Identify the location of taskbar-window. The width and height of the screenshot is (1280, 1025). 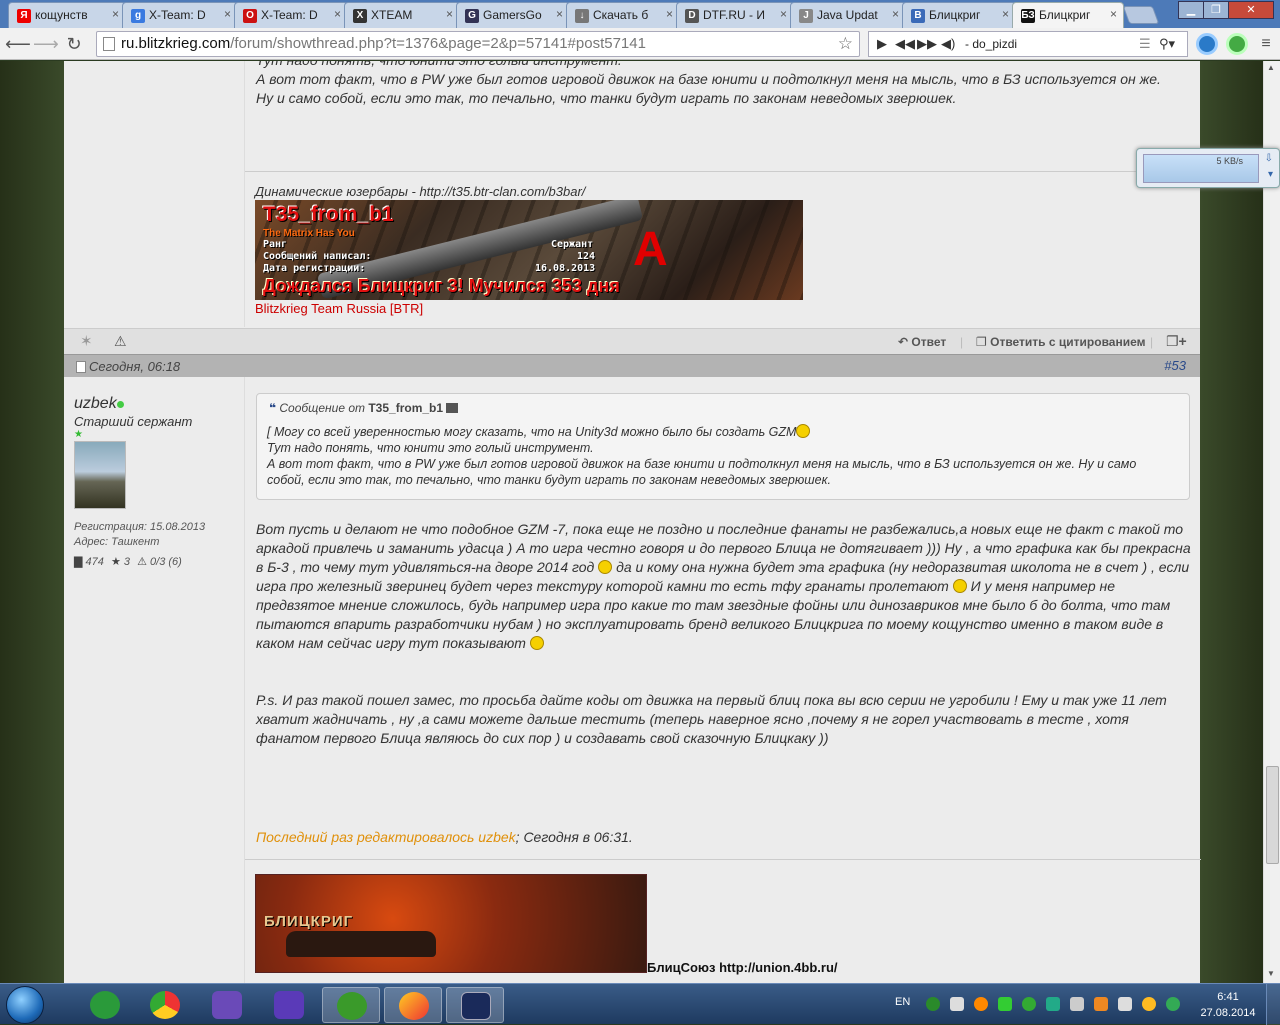
(475, 1005).